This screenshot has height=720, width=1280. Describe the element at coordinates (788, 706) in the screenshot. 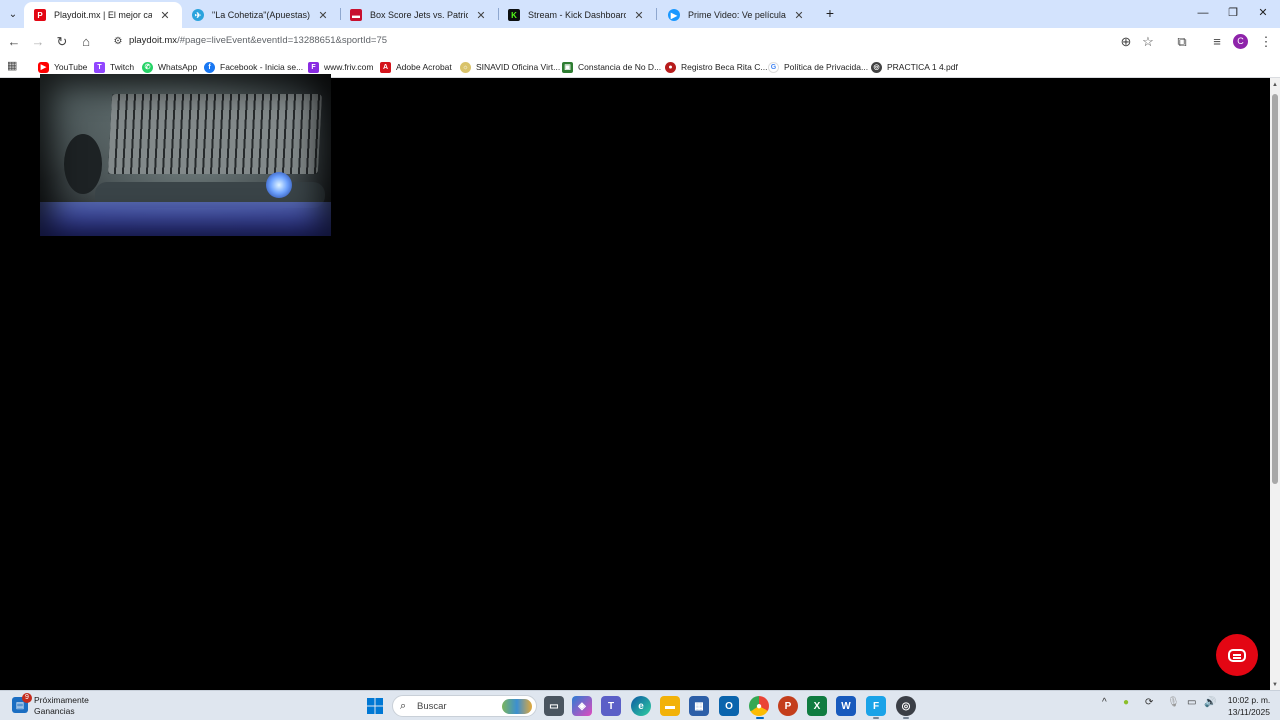

I see `powerpoint-icon: P` at that location.